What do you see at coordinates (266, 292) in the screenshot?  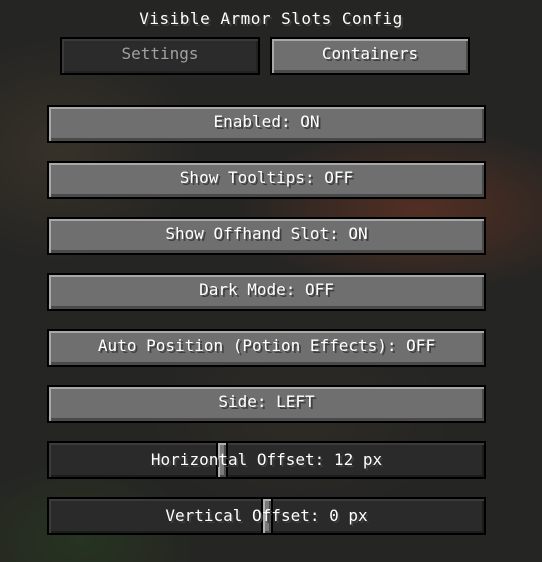 I see `dark-mode-toggle-button: Dark Mode: OFF` at bounding box center [266, 292].